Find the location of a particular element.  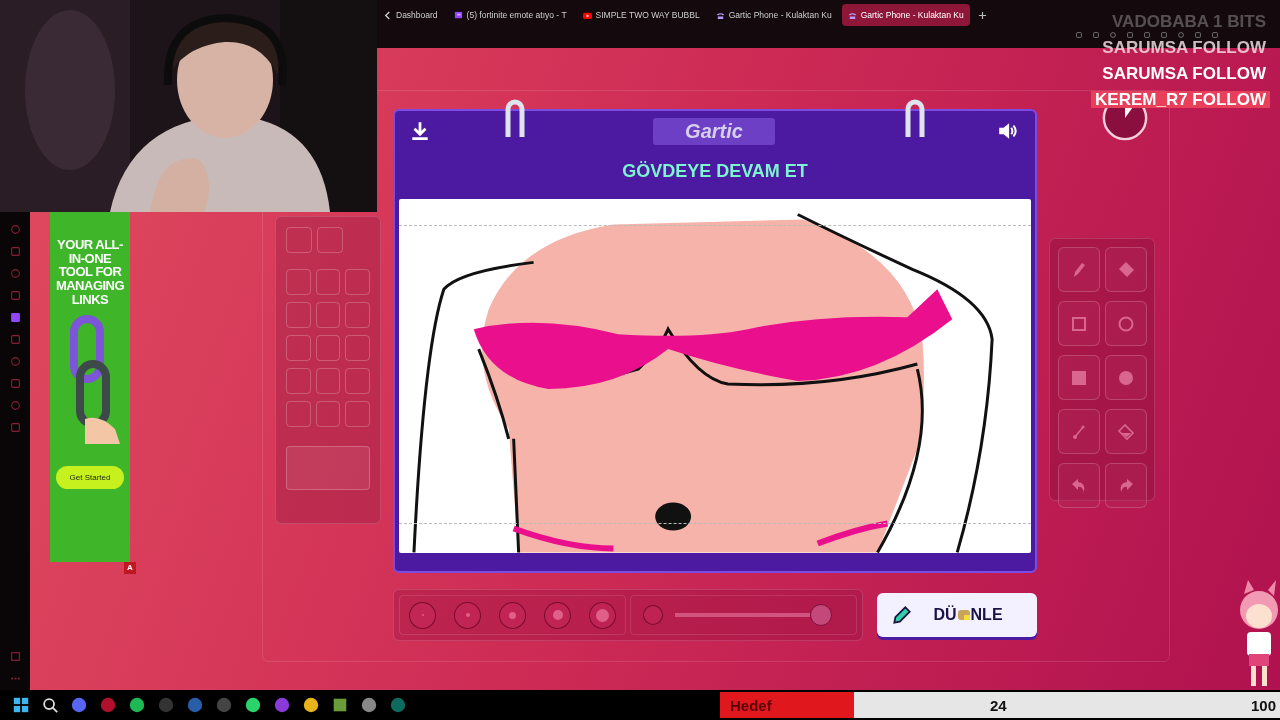

chat-bubble-icon is located at coordinates (458, 15).